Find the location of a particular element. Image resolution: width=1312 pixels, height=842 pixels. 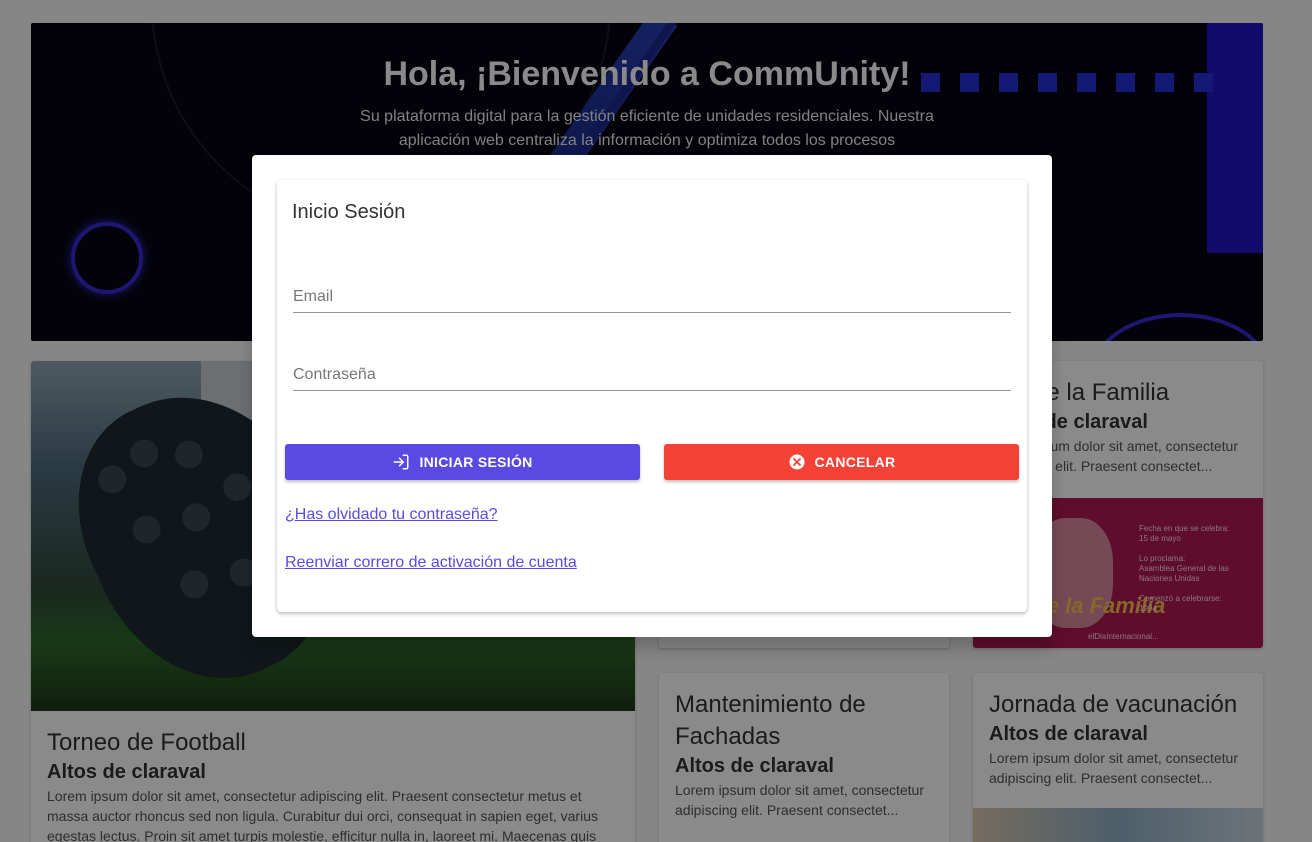

cancel-button: CANCELAR is located at coordinates (841, 462).